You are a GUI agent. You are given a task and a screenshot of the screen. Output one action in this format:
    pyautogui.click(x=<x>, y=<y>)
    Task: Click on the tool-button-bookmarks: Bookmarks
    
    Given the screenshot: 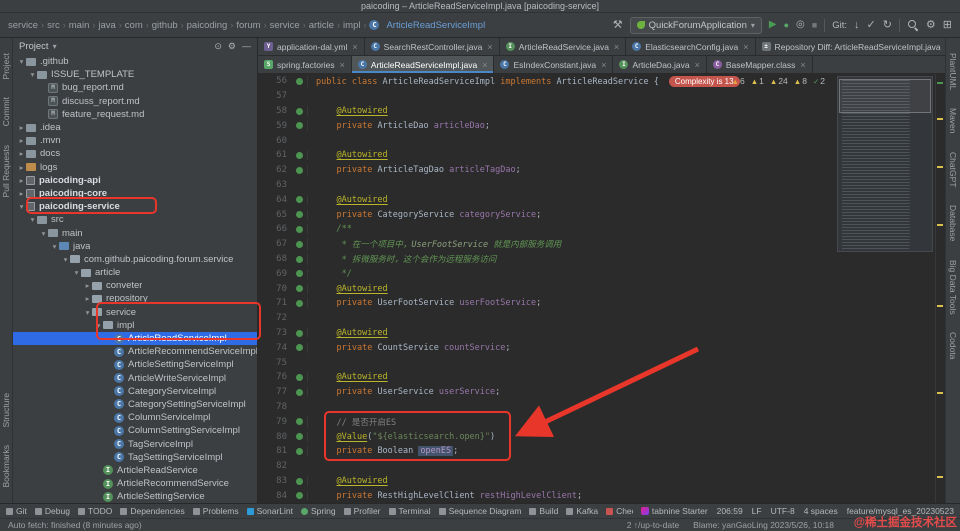 What is the action you would take?
    pyautogui.click(x=6, y=466)
    